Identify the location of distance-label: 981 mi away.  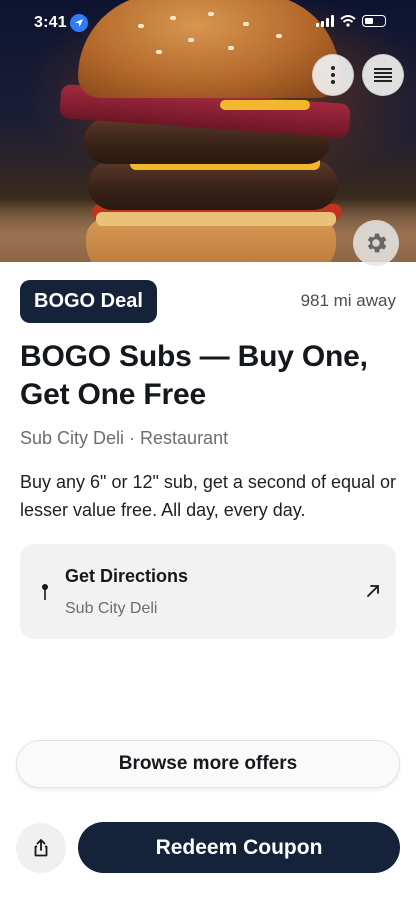
(348, 300).